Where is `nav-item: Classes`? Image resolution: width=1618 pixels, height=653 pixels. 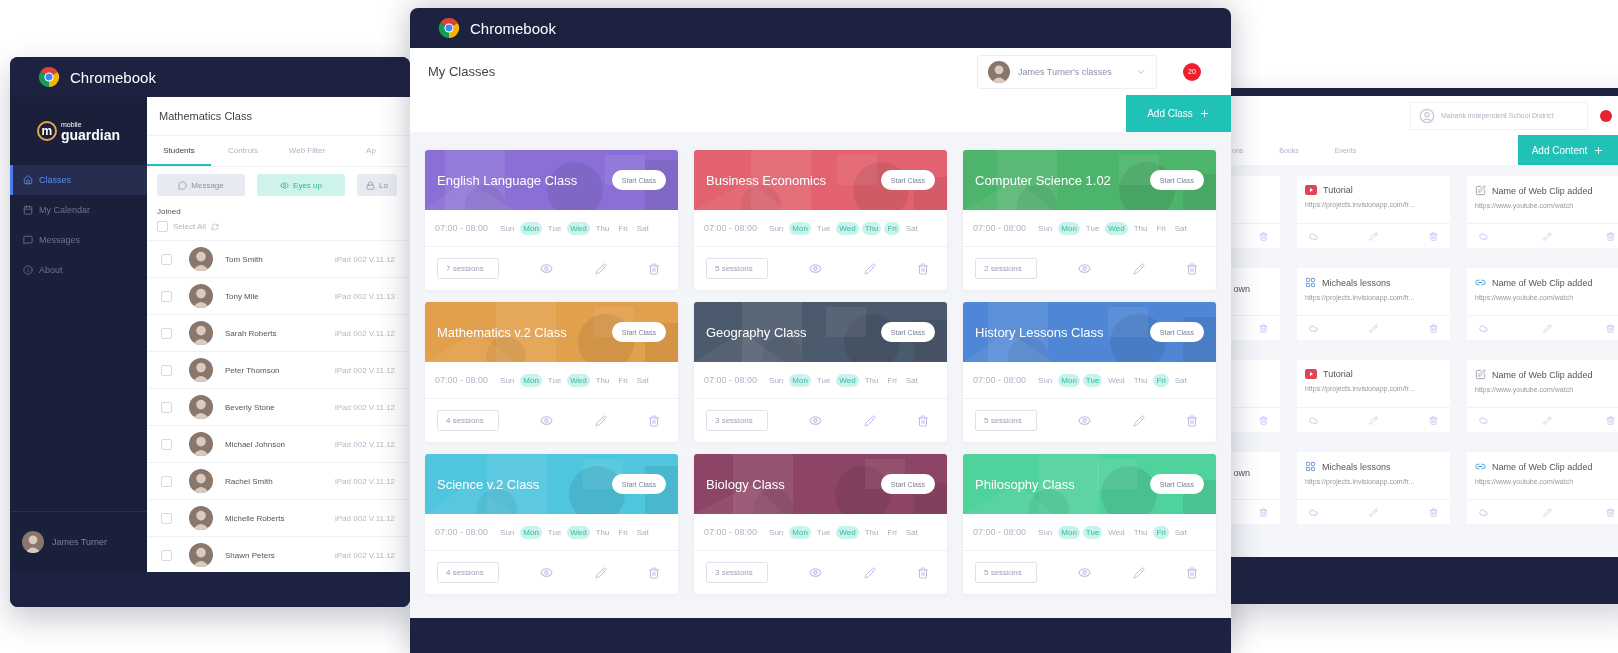
nav-item: Classes is located at coordinates (78, 180).